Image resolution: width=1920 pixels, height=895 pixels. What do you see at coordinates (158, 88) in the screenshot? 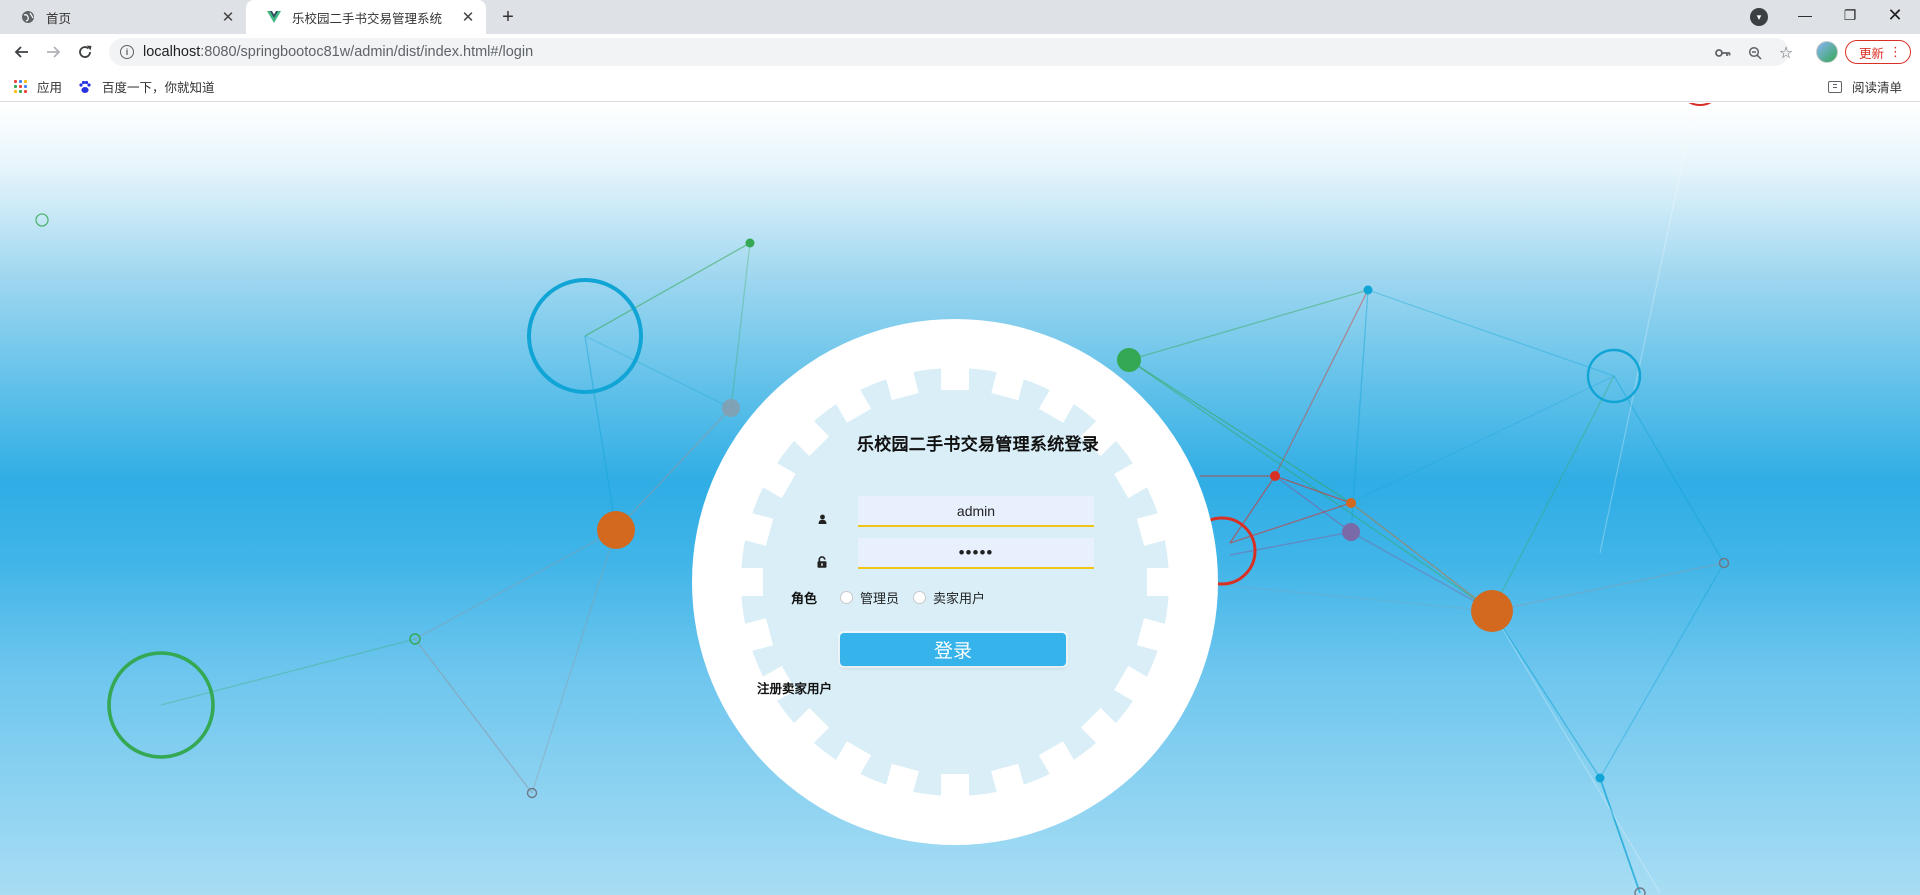
I see `bookmark-label: 百度一下，你就知道` at bounding box center [158, 88].